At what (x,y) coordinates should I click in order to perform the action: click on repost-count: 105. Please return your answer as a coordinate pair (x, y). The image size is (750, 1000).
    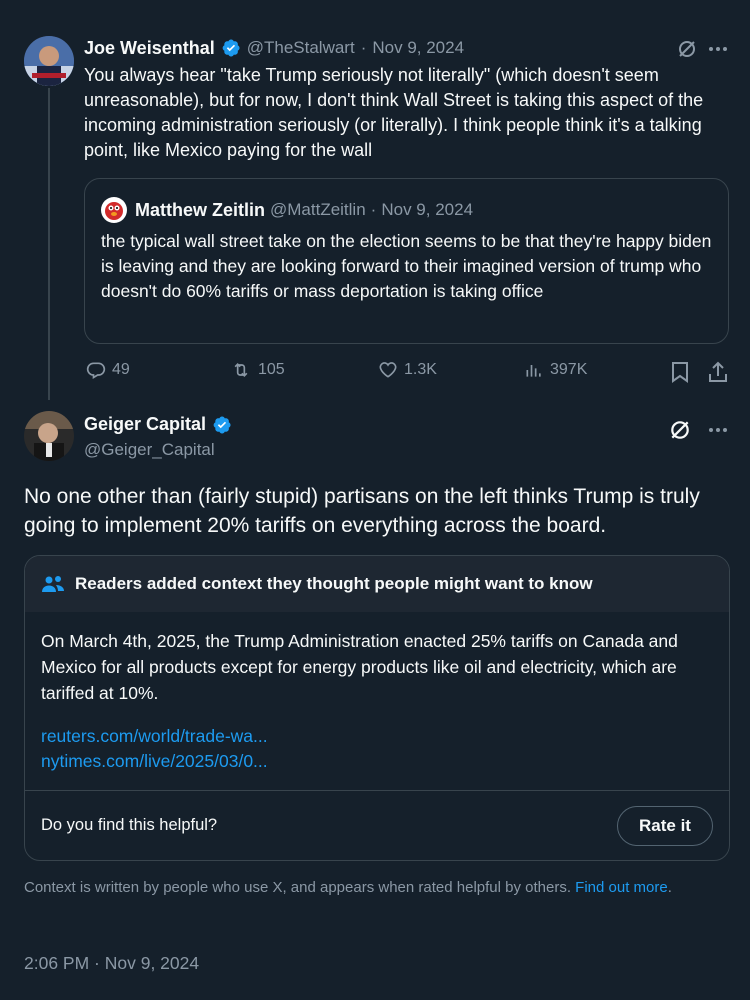
    Looking at the image, I should click on (271, 369).